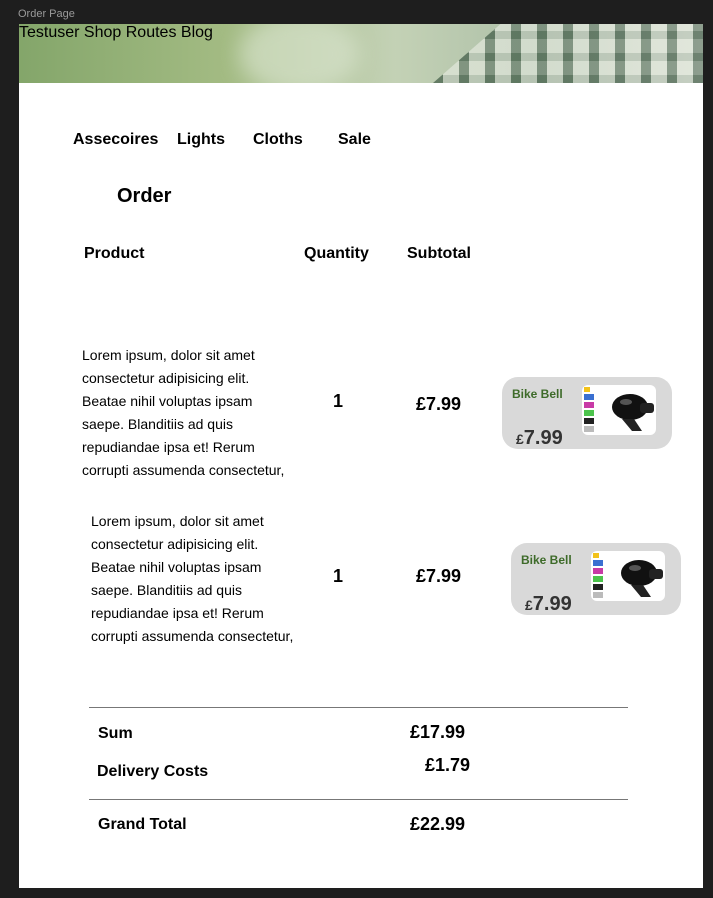 This screenshot has height=898, width=713. What do you see at coordinates (114, 253) in the screenshot?
I see `header-product: Product` at bounding box center [114, 253].